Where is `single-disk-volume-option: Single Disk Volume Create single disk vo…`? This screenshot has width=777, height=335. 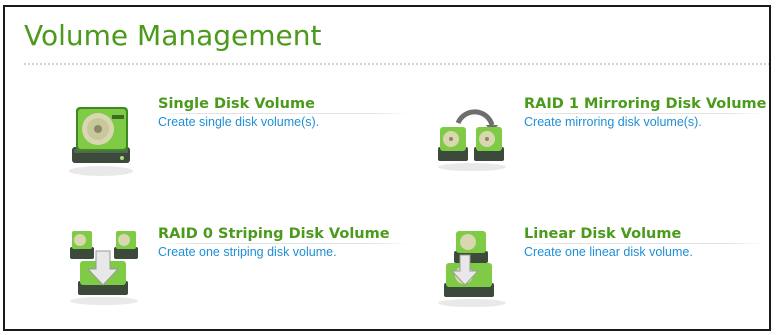
single-disk-volume-option: Single Disk Volume Create single disk vo… is located at coordinates (228, 145).